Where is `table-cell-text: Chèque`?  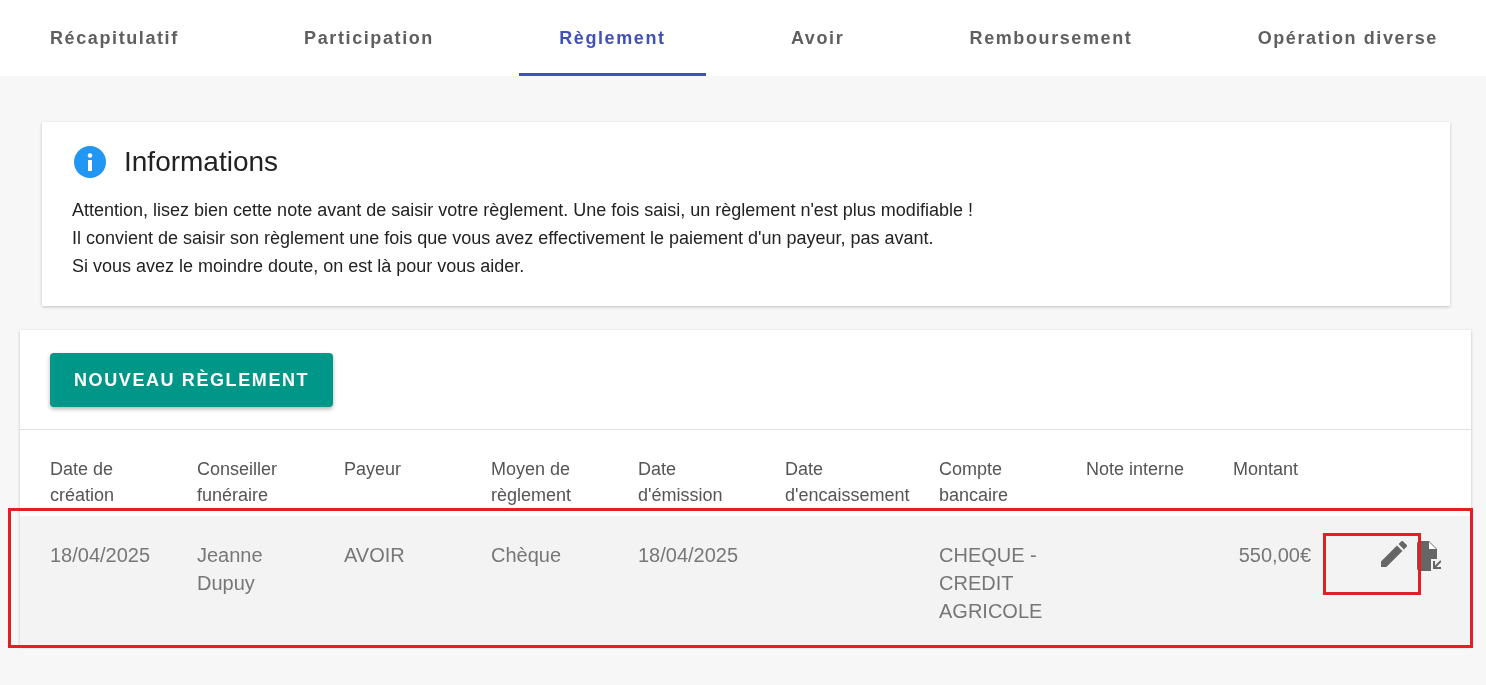 table-cell-text: Chèque is located at coordinates (527, 555).